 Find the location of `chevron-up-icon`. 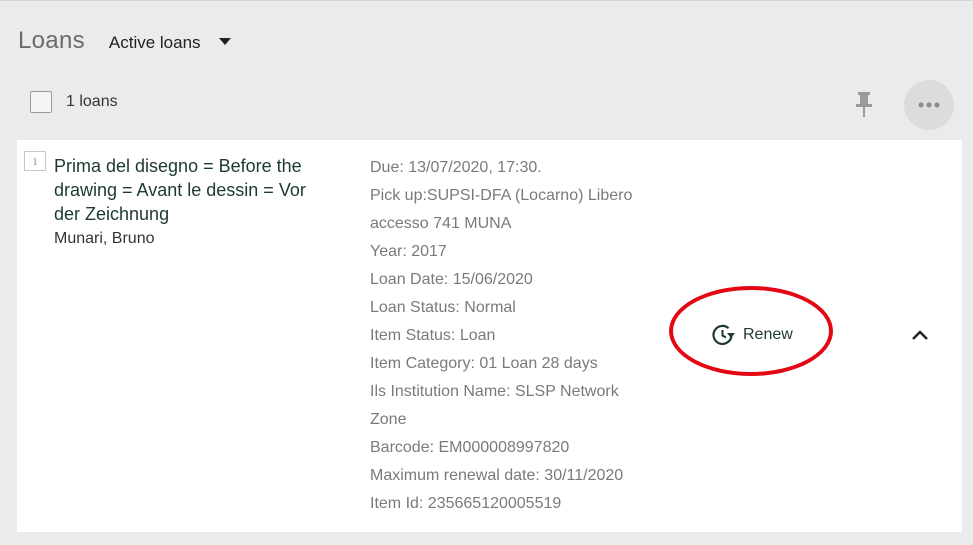

chevron-up-icon is located at coordinates (920, 335).